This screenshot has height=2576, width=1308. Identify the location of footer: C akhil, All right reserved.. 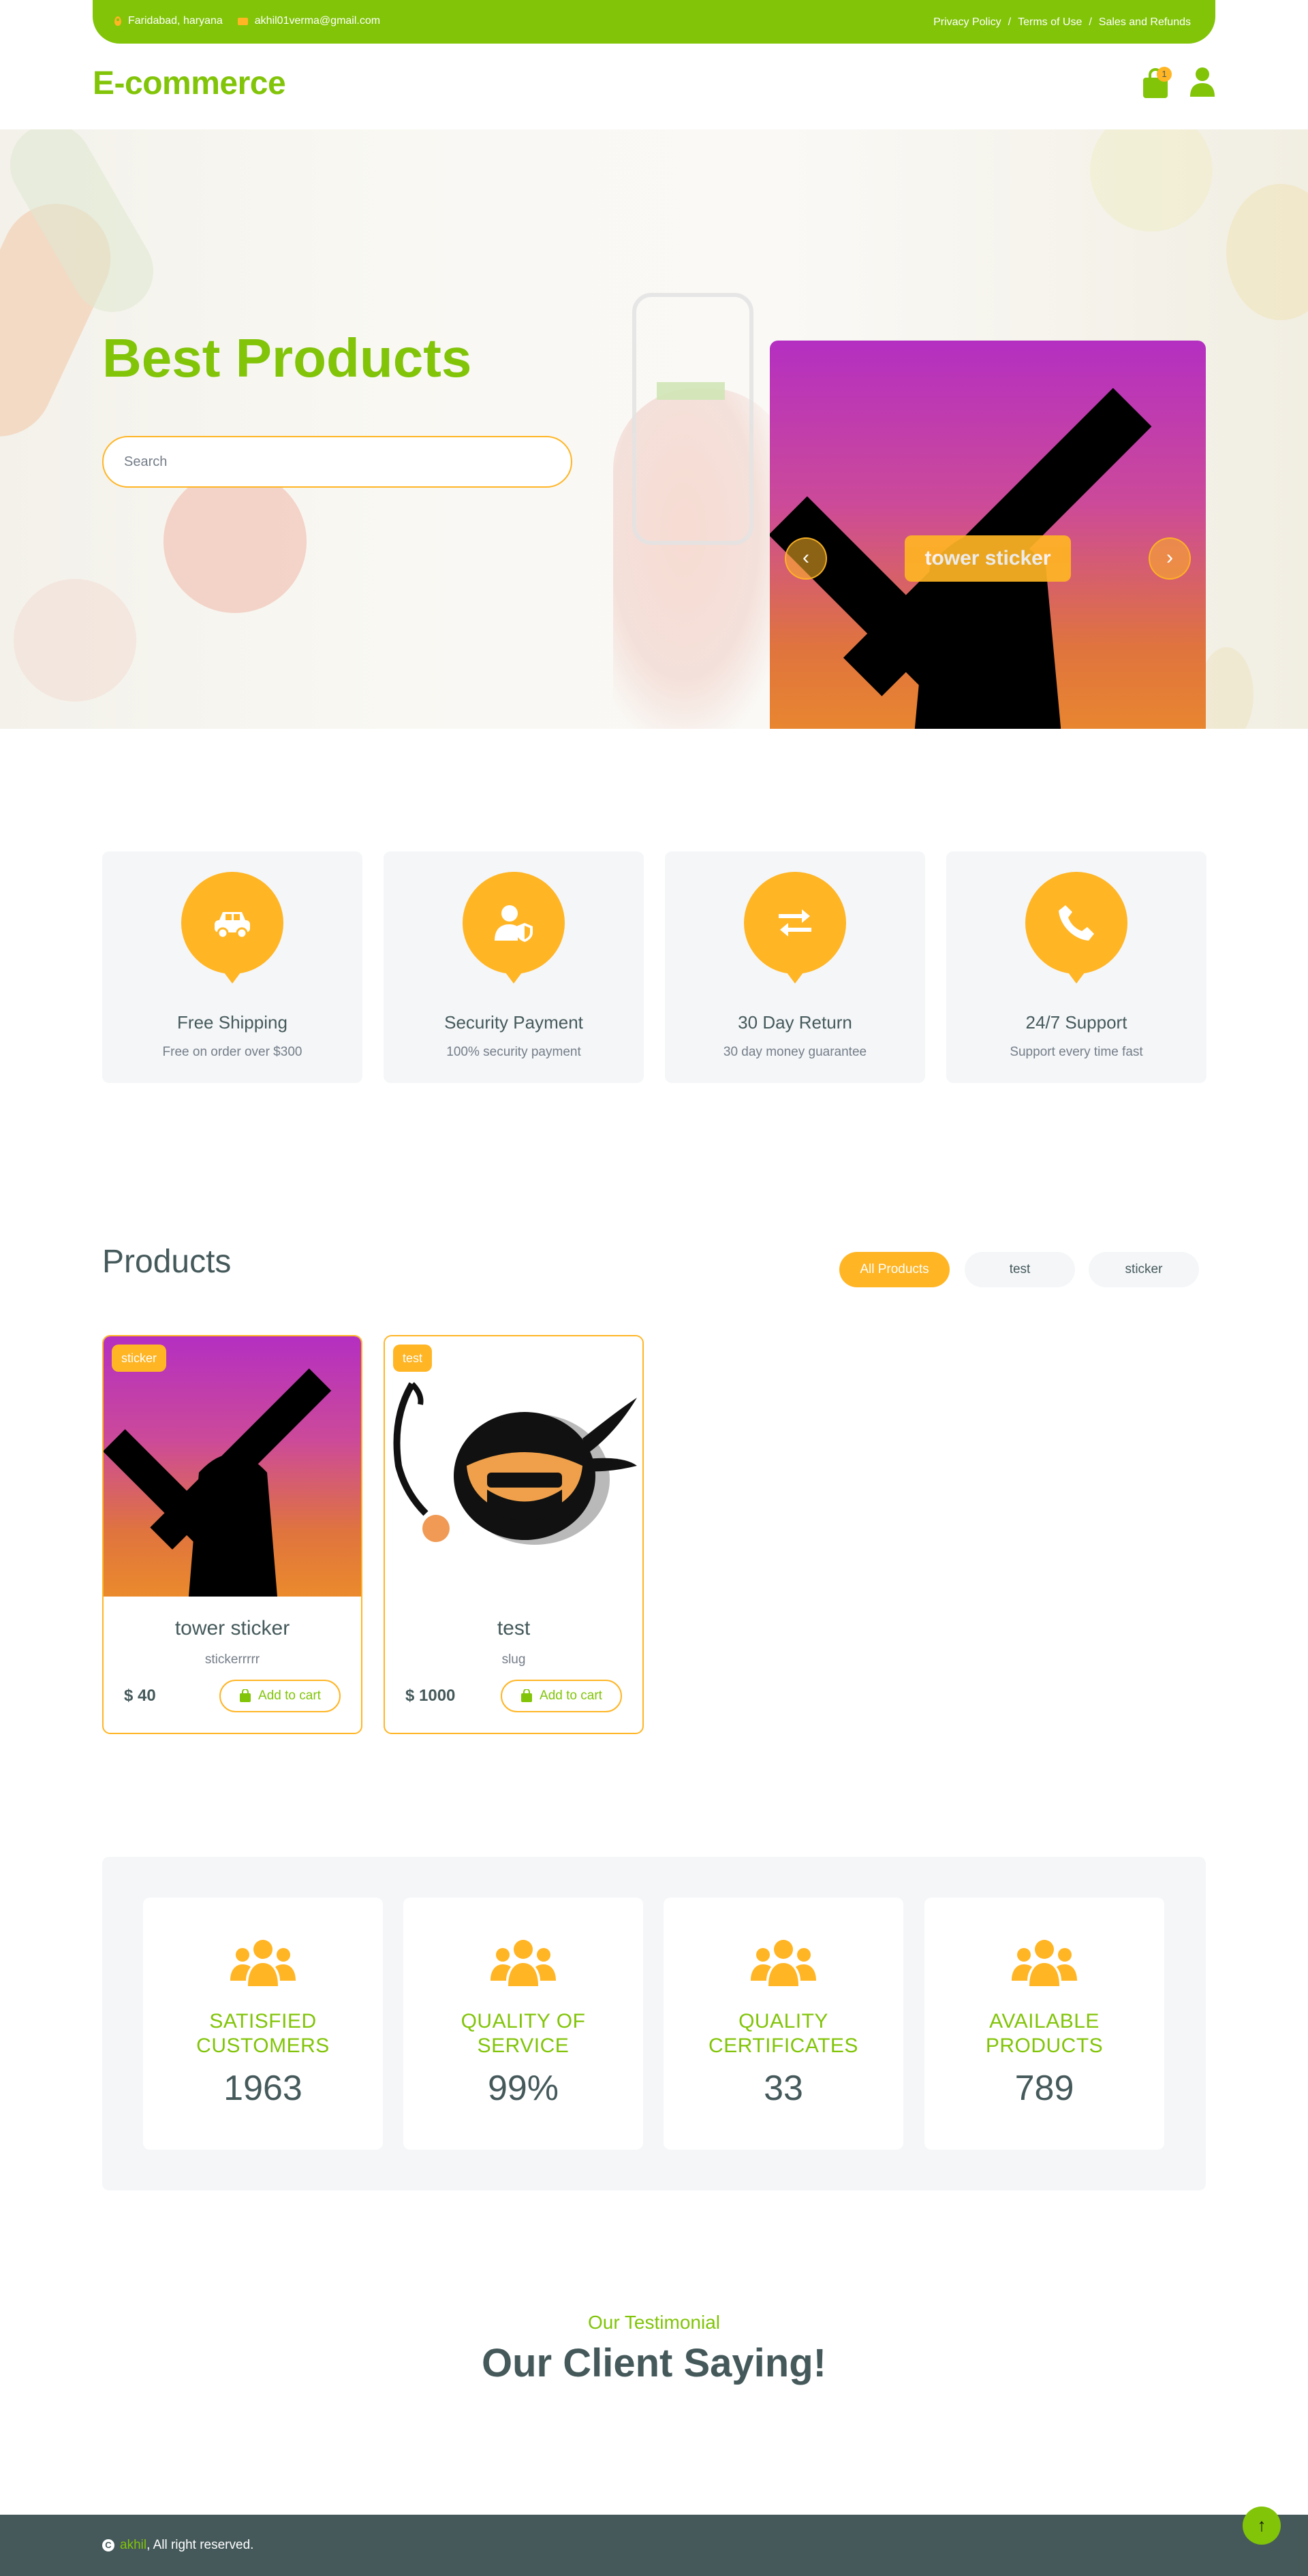
(654, 2545).